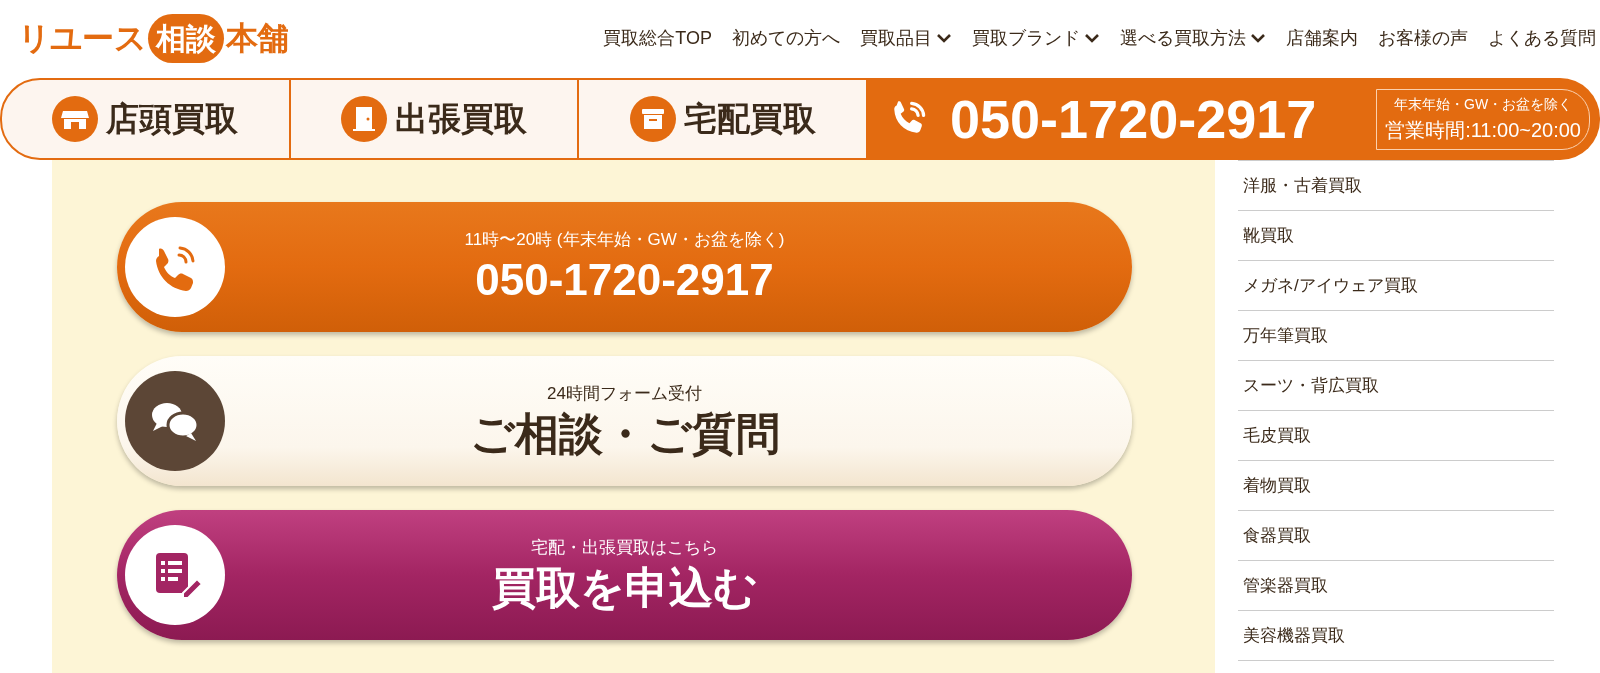  What do you see at coordinates (1396, 386) in the screenshot?
I see `sidebar-link: スーツ・背広買取` at bounding box center [1396, 386].